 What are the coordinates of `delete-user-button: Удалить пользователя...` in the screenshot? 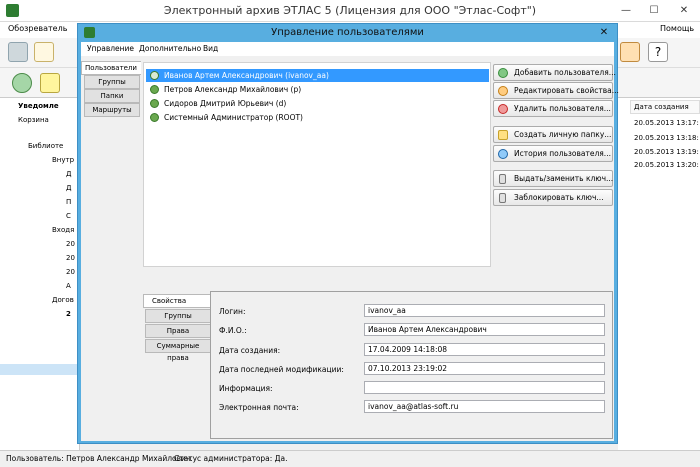 It's located at (553, 108).